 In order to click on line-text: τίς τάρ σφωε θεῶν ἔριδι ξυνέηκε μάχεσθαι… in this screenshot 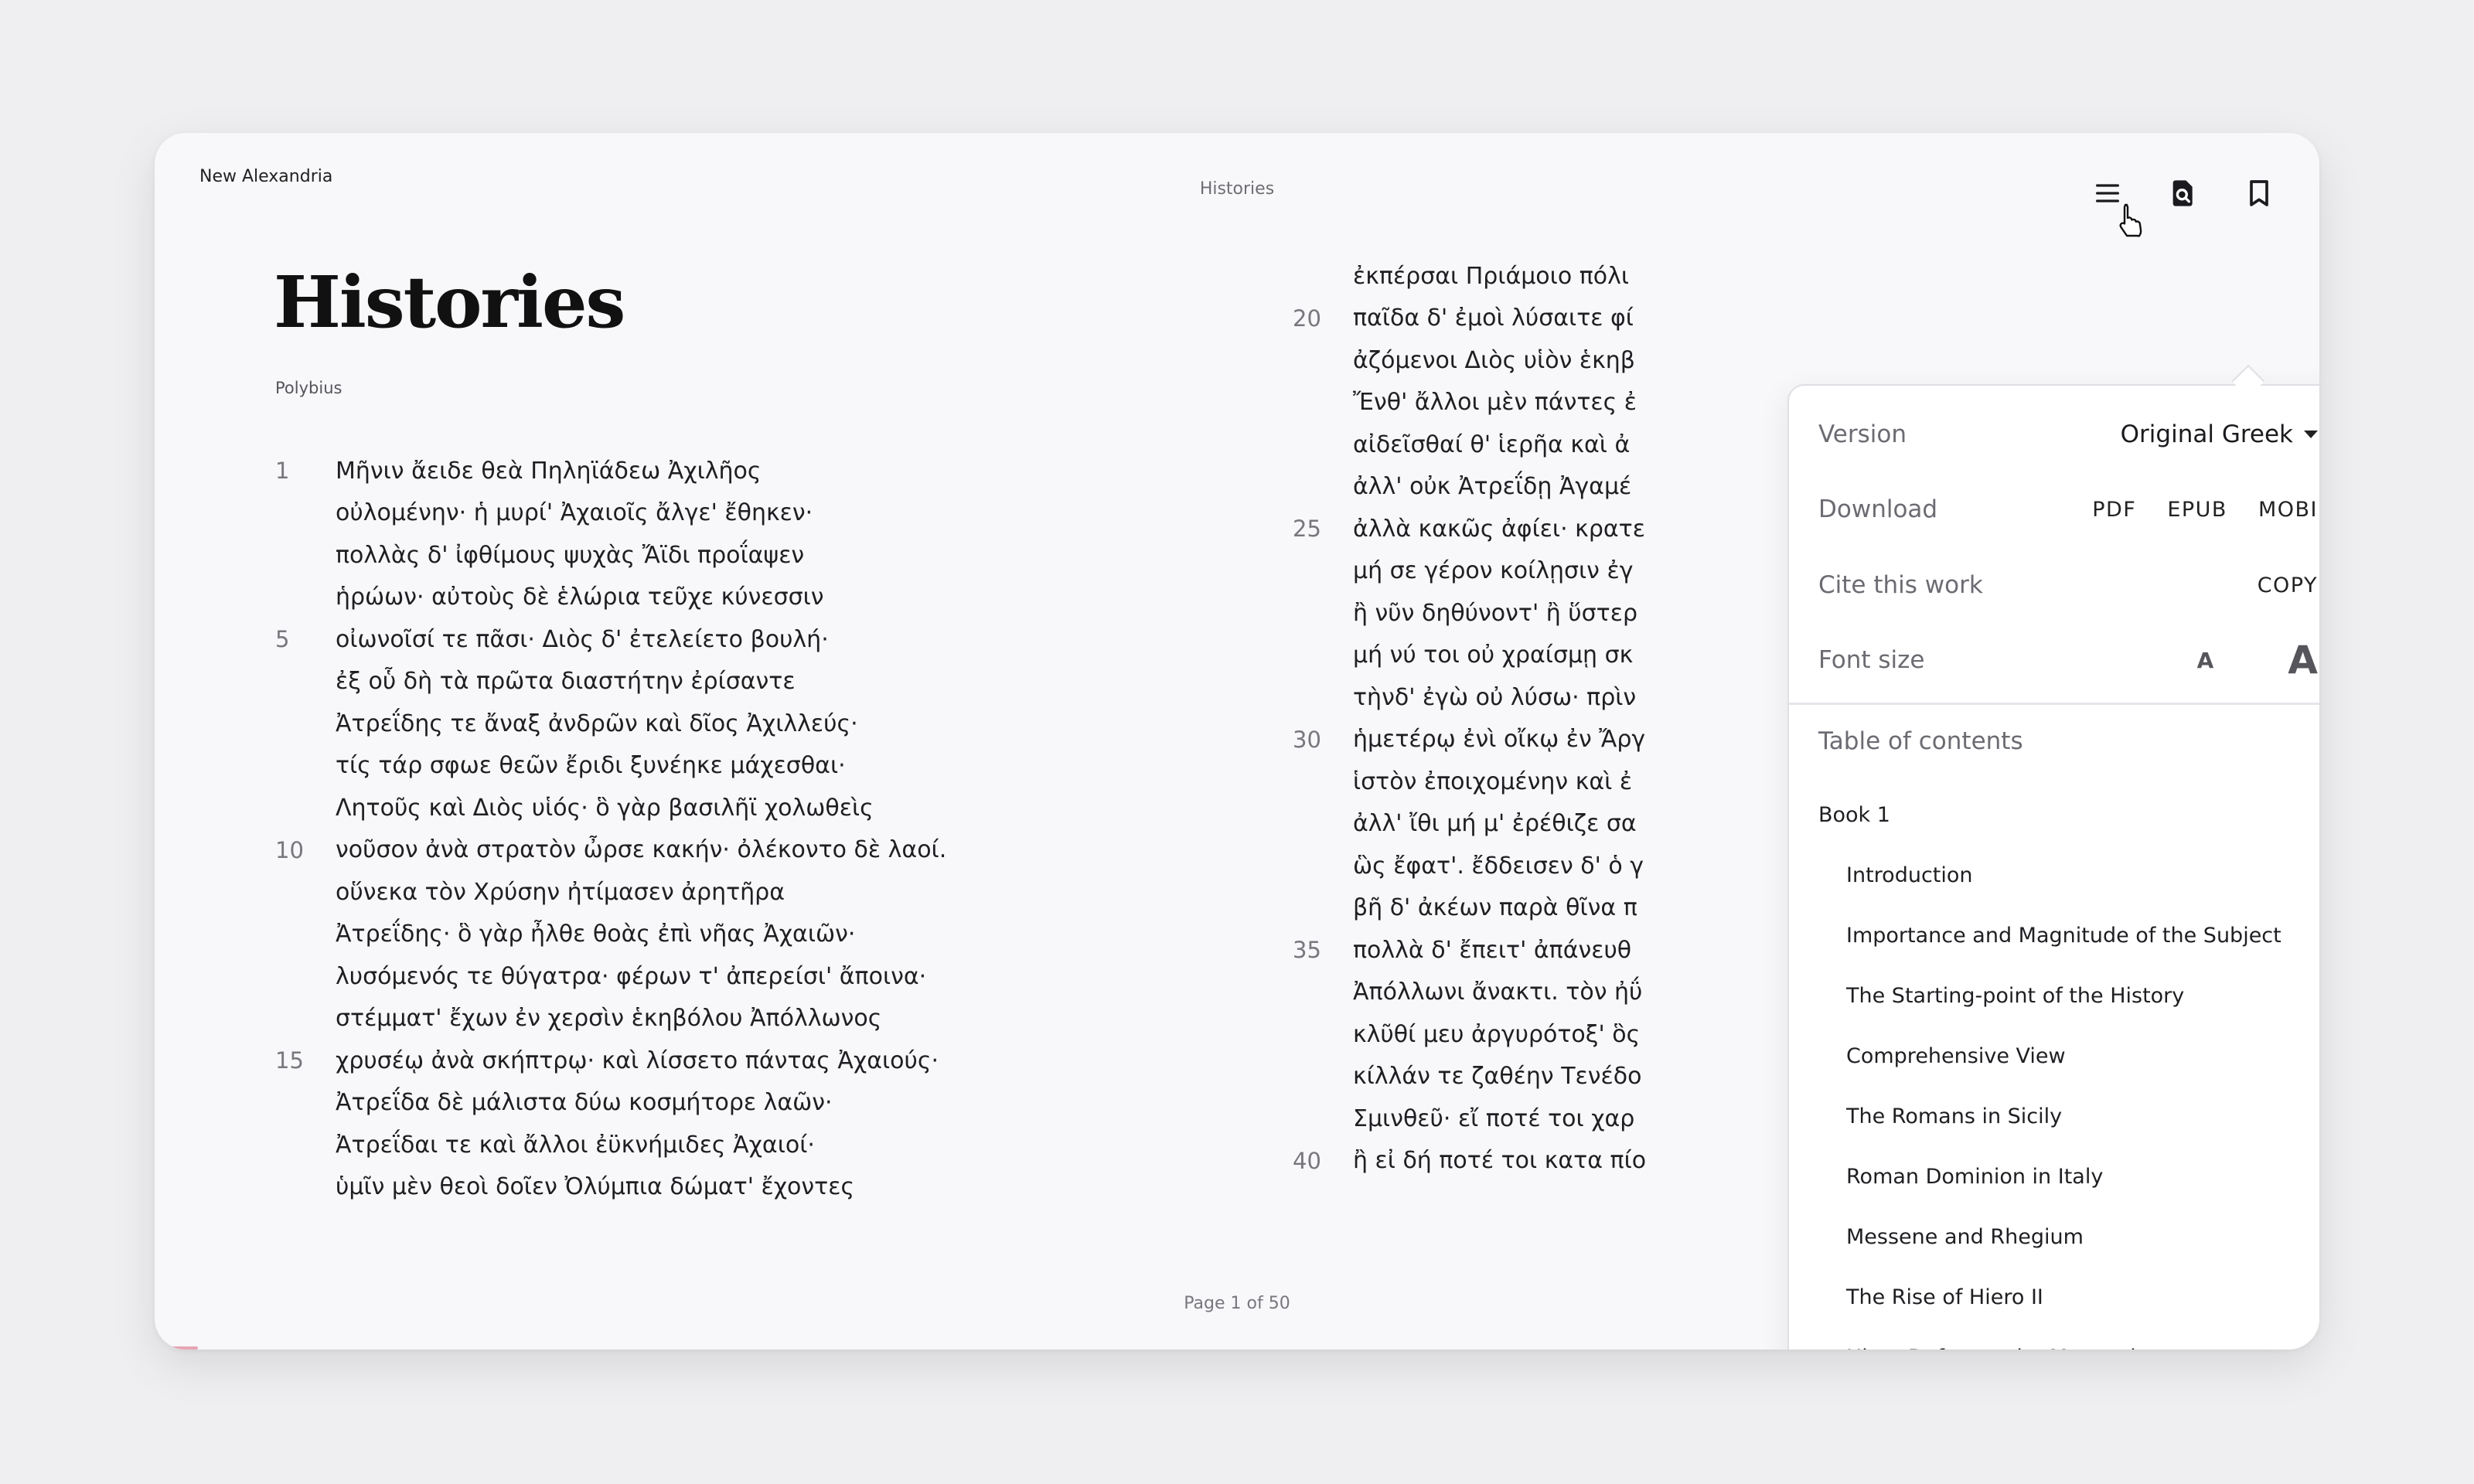, I will do `click(591, 766)`.